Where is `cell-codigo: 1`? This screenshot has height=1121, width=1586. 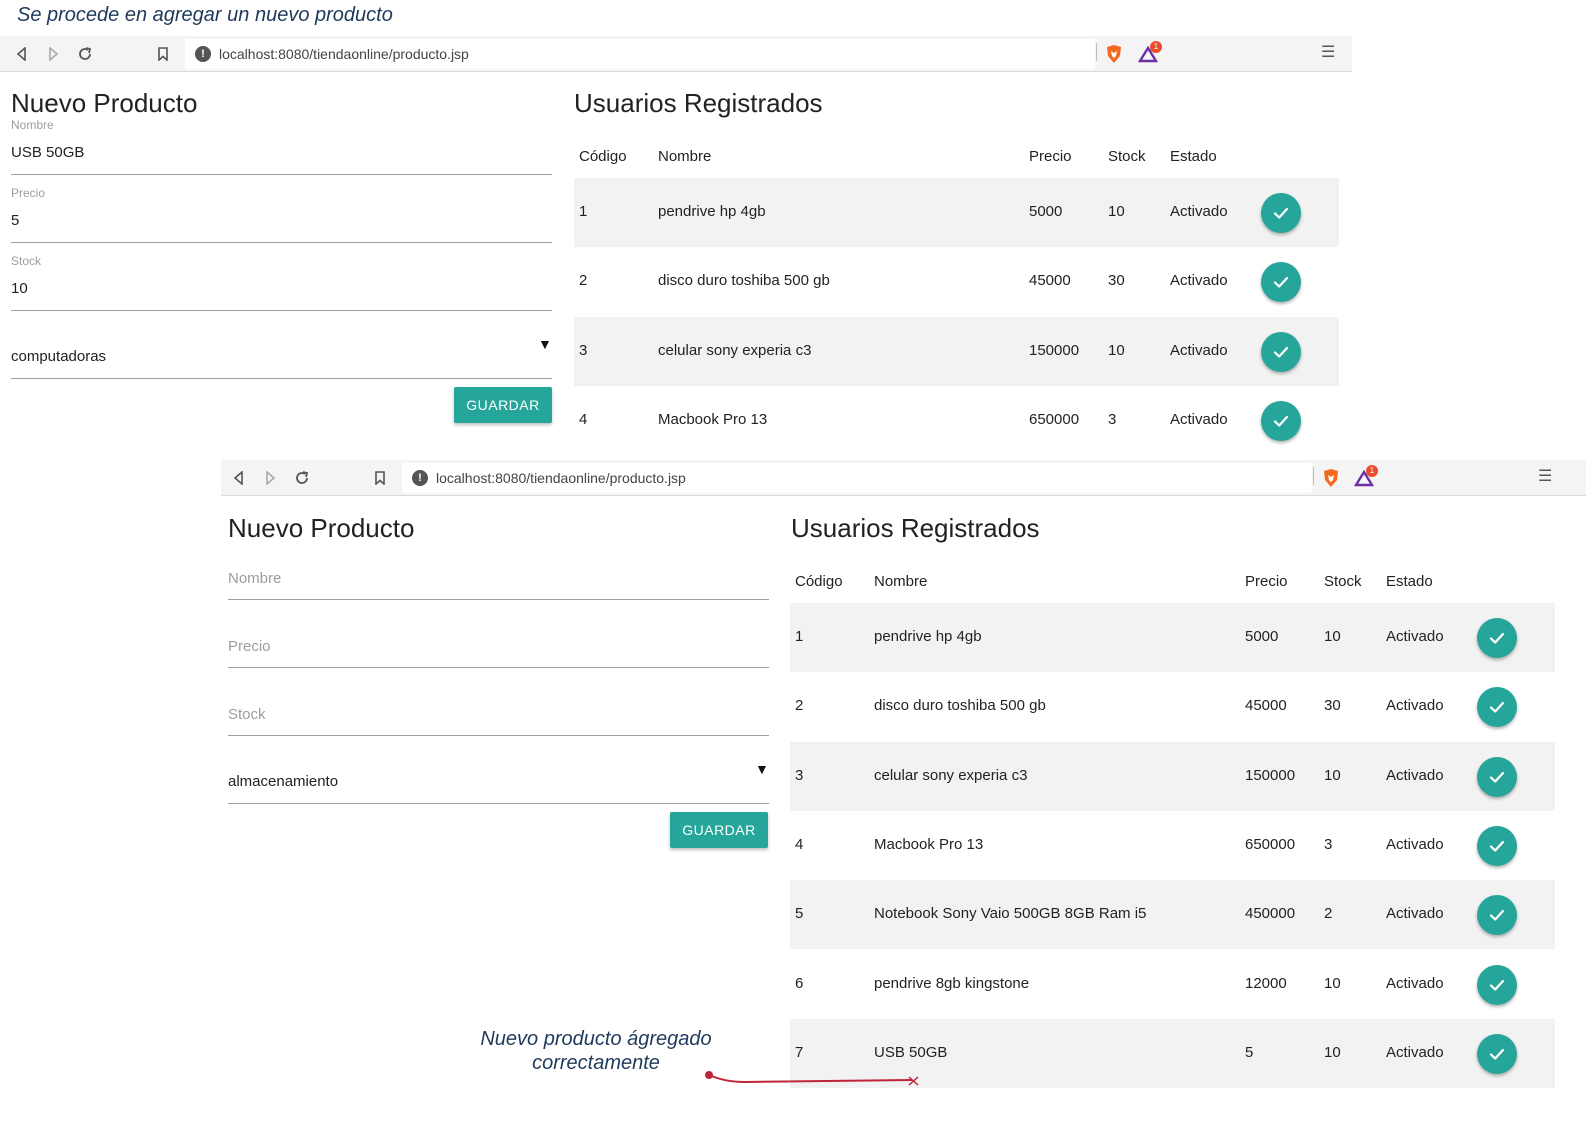
cell-codigo: 1 is located at coordinates (799, 636).